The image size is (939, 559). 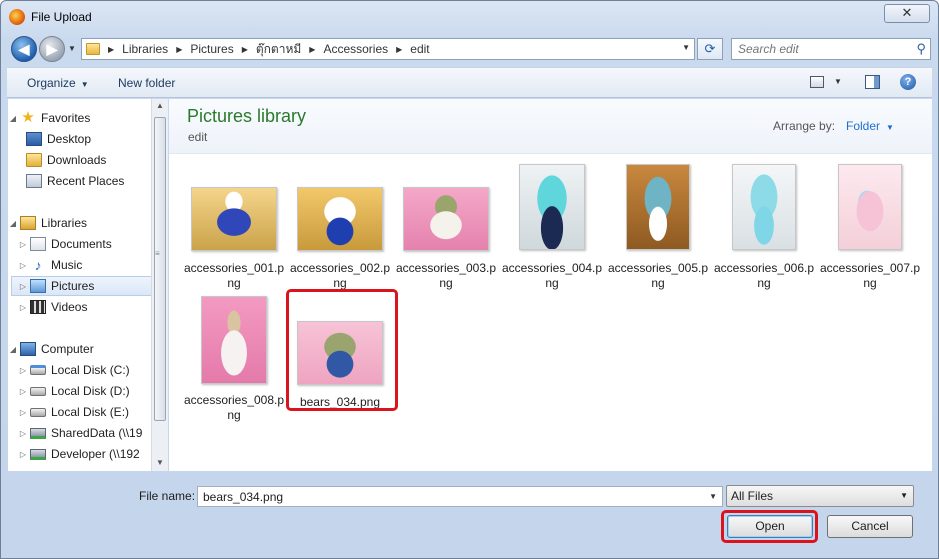 I want to click on organize-button: Organize ▼, so click(x=58, y=83).